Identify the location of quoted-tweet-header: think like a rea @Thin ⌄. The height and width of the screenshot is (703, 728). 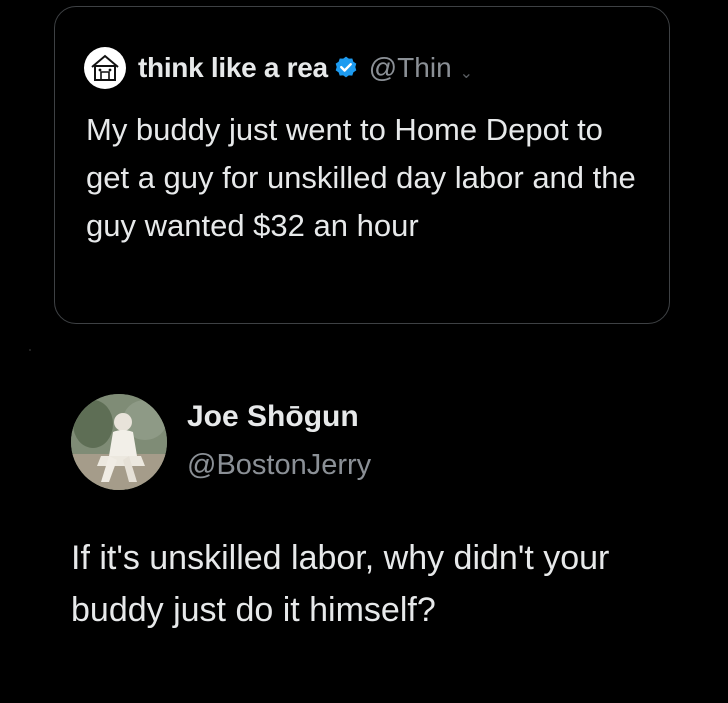
(278, 68).